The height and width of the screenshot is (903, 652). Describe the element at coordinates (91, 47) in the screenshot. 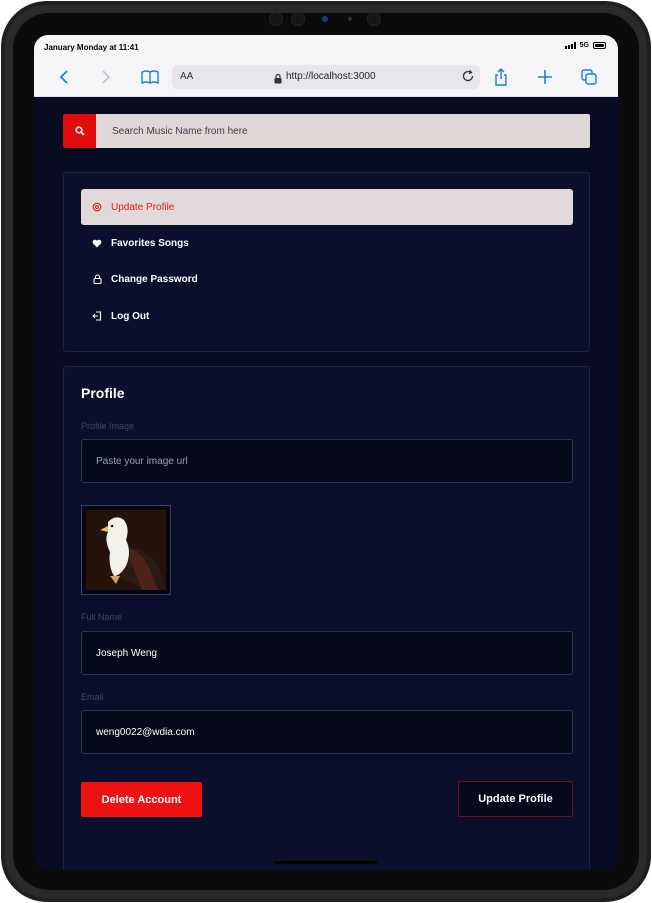

I see `status-time: January Monday at 11:41` at that location.